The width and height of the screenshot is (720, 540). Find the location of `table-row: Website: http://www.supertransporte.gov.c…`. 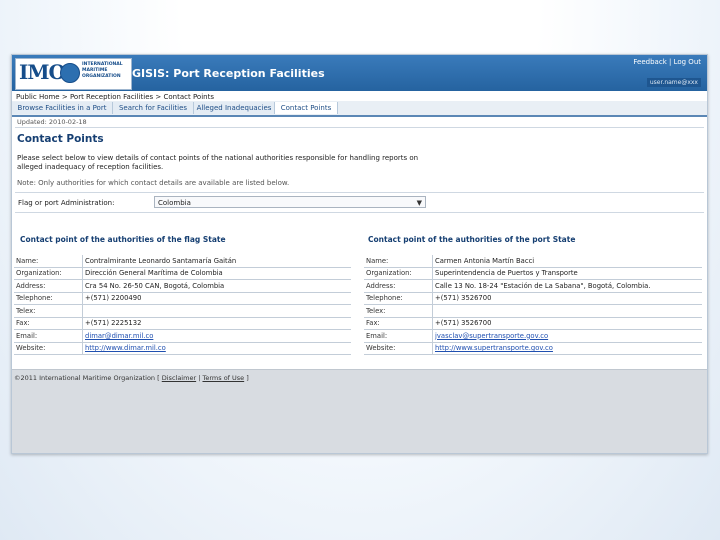

table-row: Website: http://www.supertransporte.gov.c… is located at coordinates (533, 348).